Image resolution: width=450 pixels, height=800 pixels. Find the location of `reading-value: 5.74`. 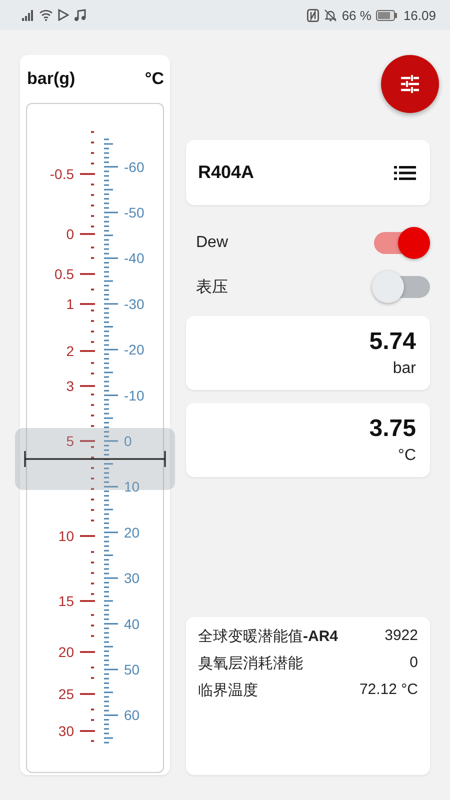

reading-value: 5.74 is located at coordinates (392, 342).